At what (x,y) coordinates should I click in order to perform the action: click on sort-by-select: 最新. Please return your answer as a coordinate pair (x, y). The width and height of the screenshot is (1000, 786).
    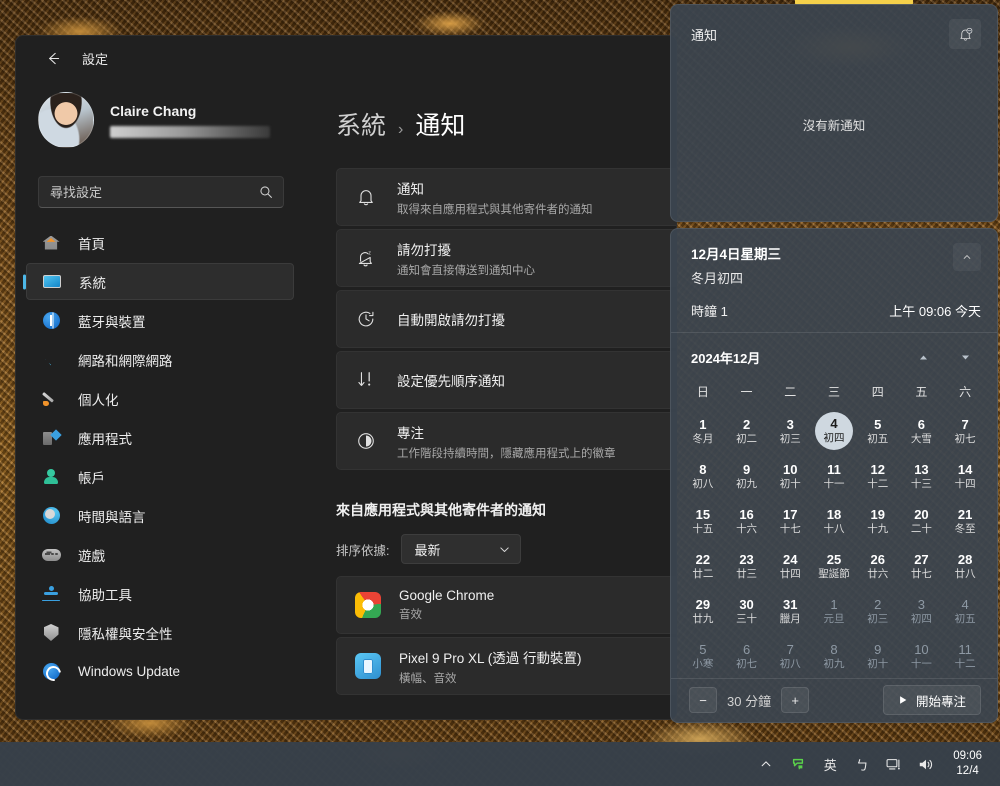
    Looking at the image, I should click on (461, 549).